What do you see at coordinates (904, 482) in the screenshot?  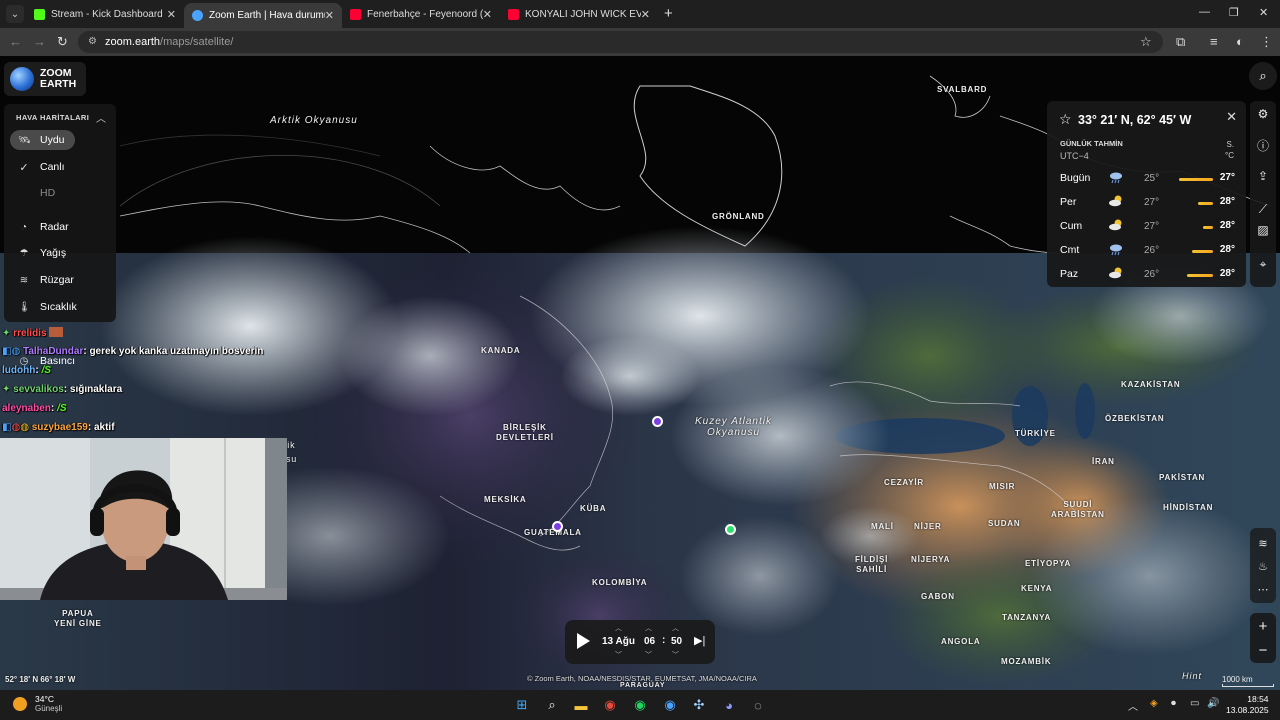 I see `label-algeria: CEZAYİR` at bounding box center [904, 482].